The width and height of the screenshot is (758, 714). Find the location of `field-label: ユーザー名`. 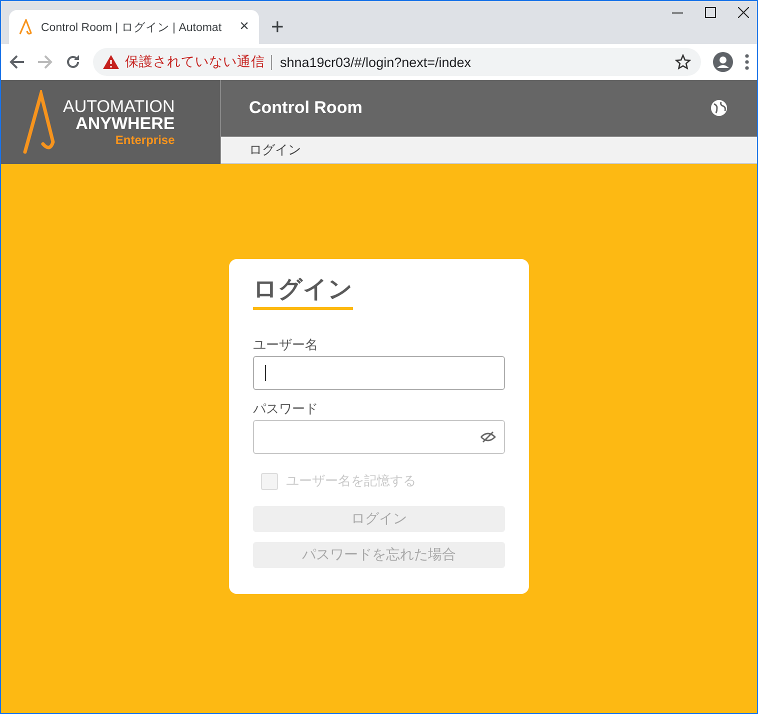

field-label: ユーザー名 is located at coordinates (286, 345).